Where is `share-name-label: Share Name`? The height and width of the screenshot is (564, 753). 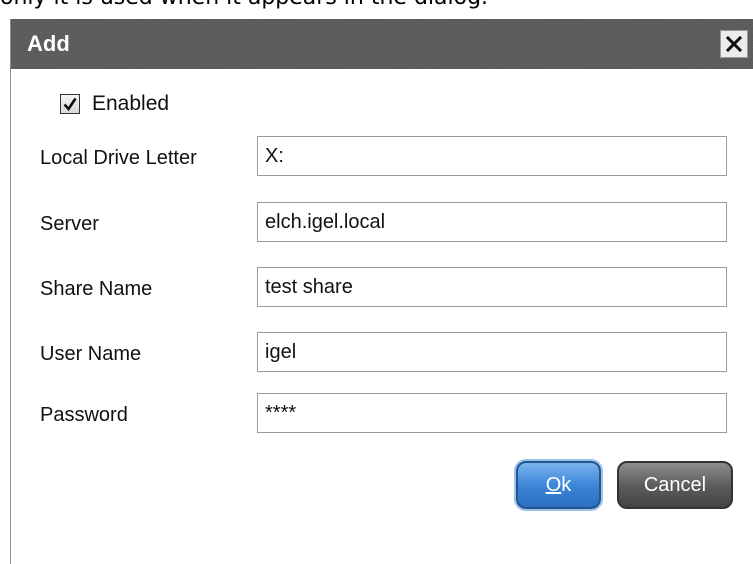
share-name-label: Share Name is located at coordinates (96, 289).